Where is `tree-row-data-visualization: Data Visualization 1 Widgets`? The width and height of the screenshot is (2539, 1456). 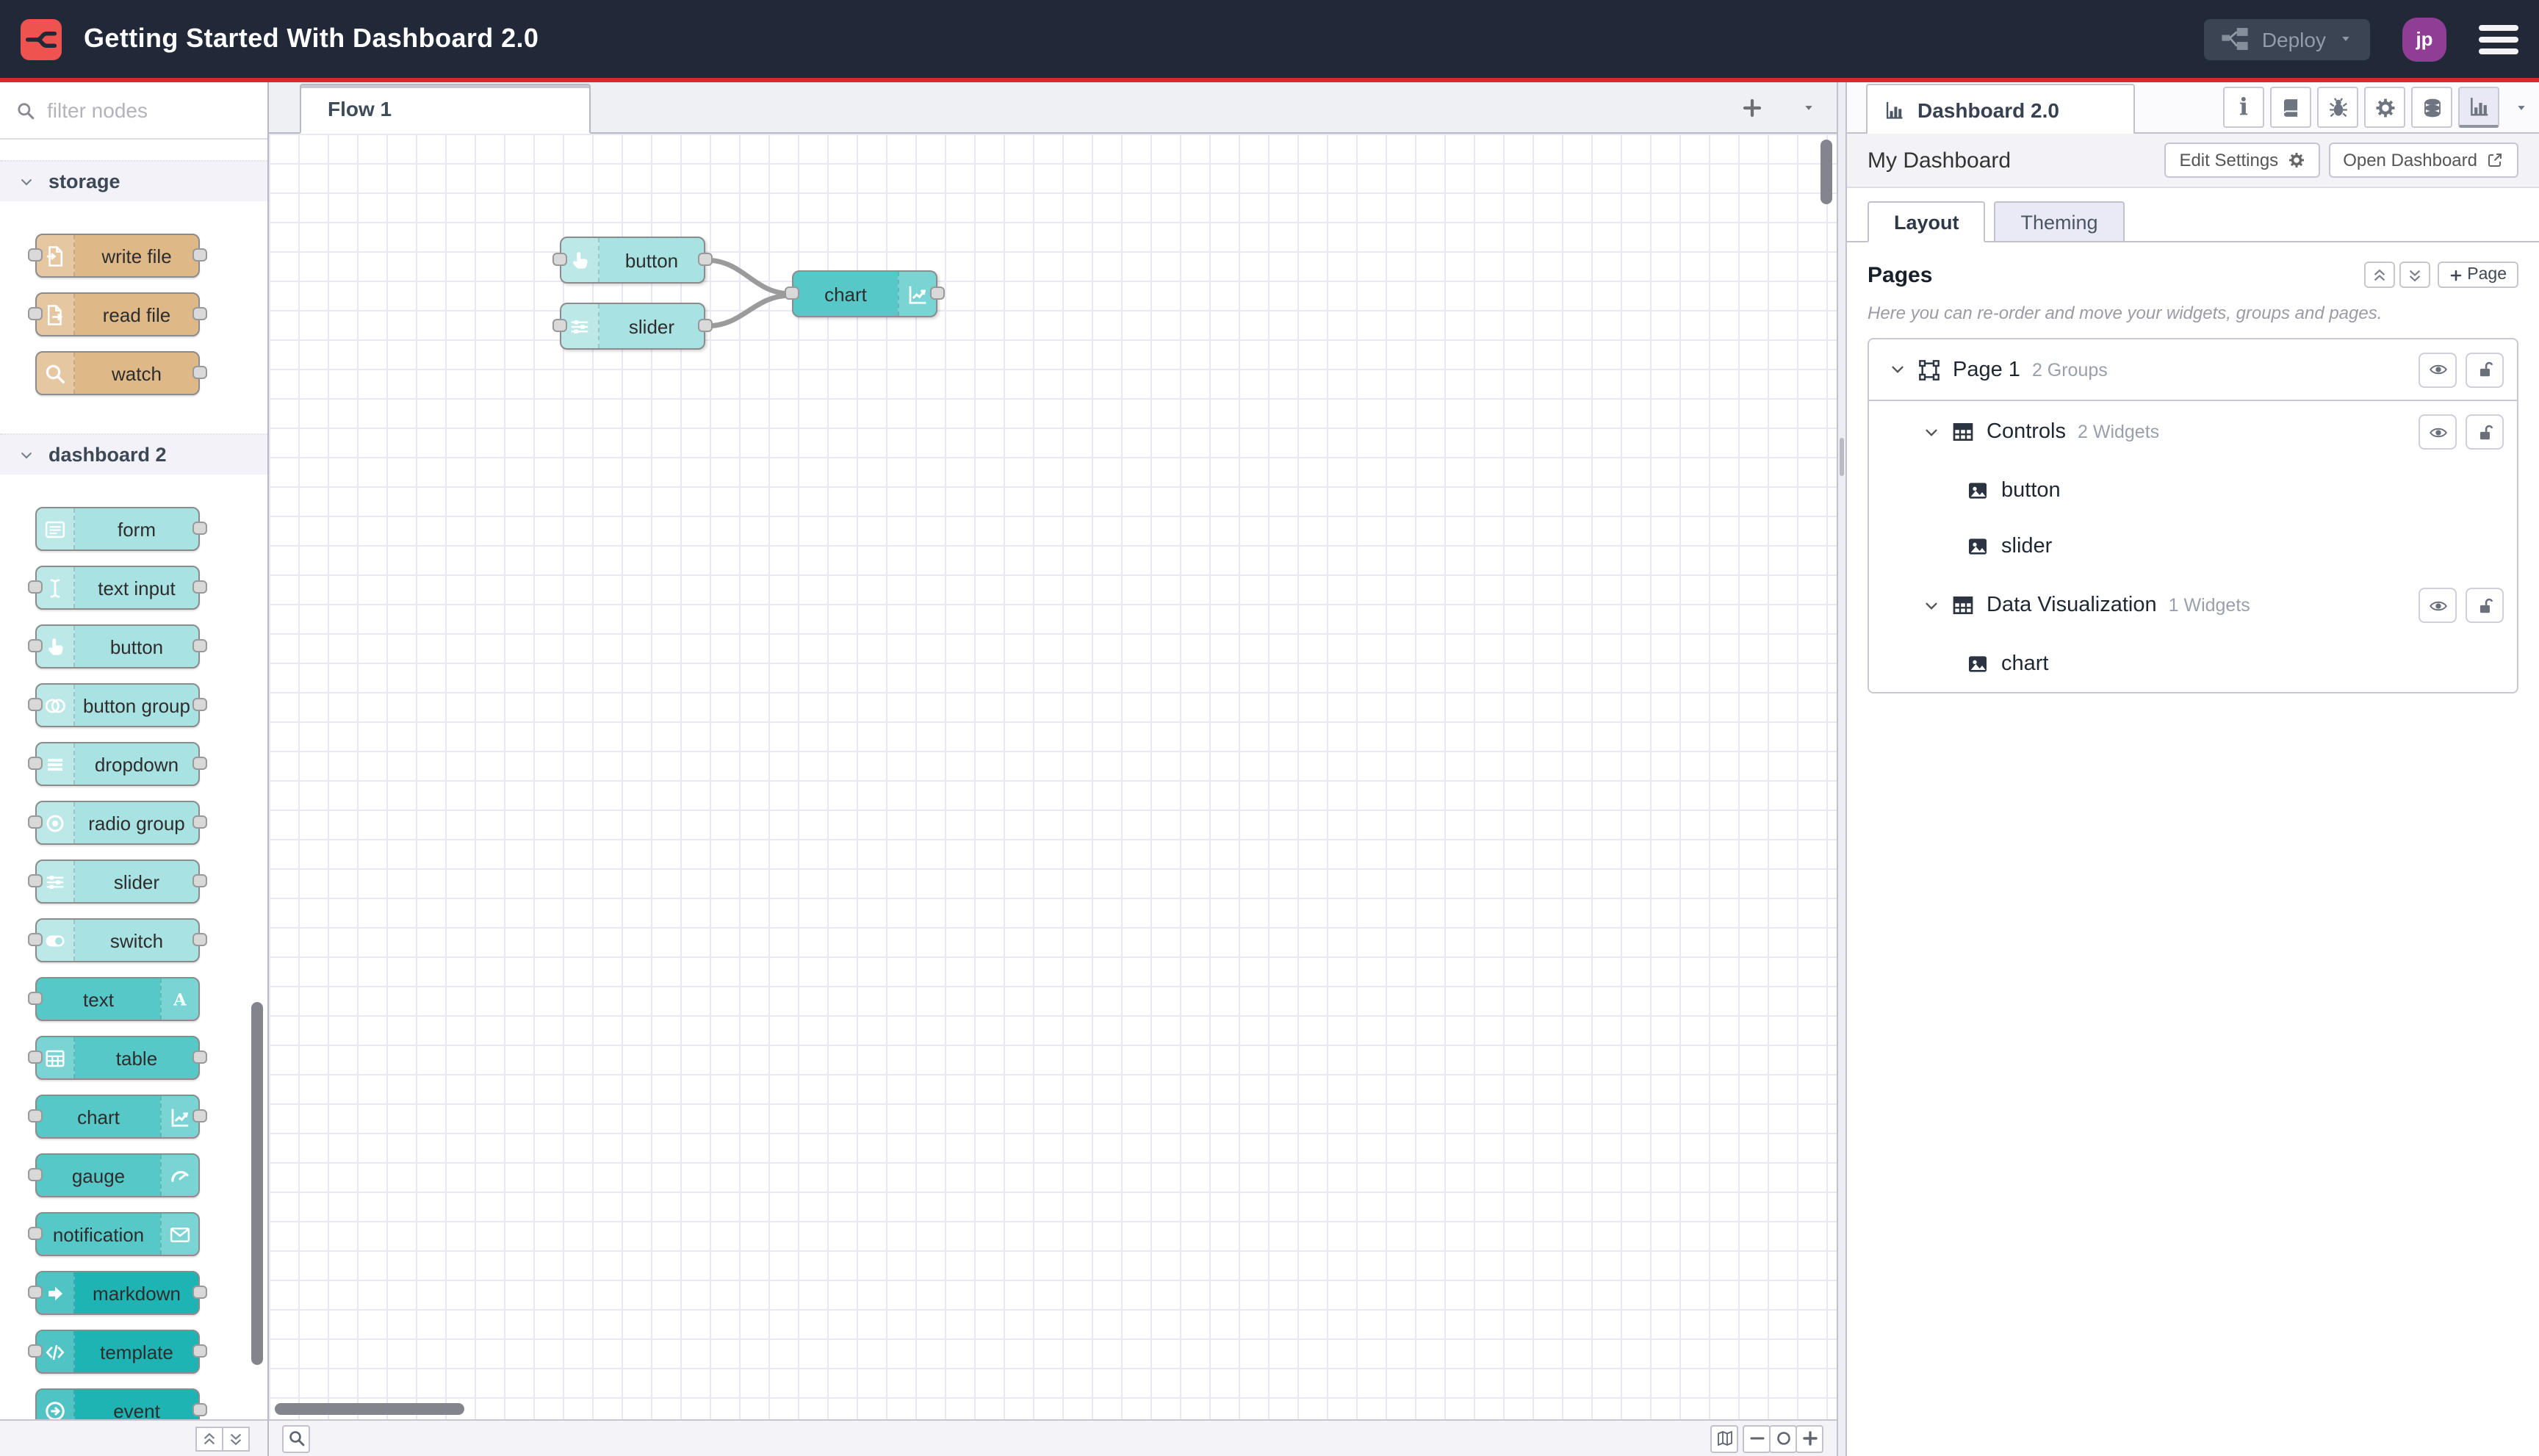 tree-row-data-visualization: Data Visualization 1 Widgets is located at coordinates (2193, 605).